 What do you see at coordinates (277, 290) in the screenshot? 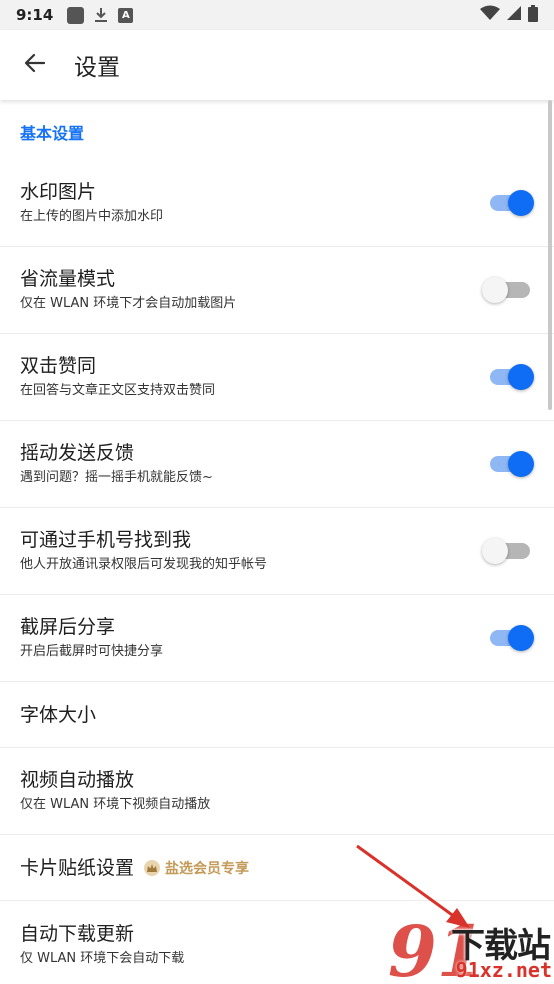
I see `setting-data-saver: 省流量模式 仅在 WLAN 环境下才会自动加载图片` at bounding box center [277, 290].